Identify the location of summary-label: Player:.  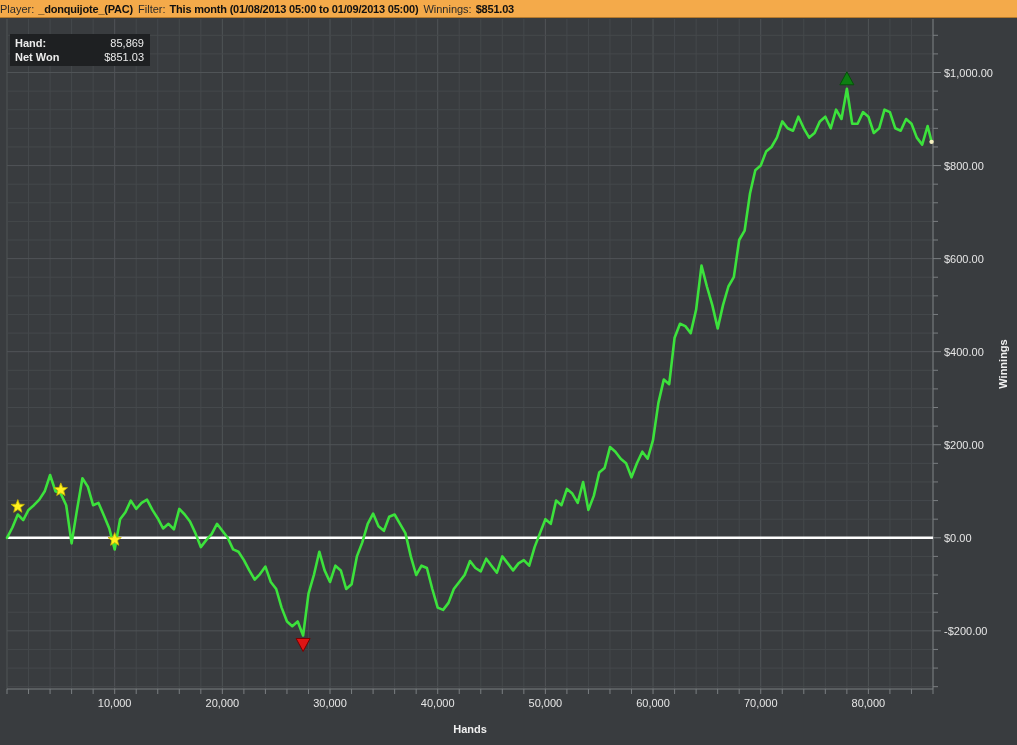
(17, 8).